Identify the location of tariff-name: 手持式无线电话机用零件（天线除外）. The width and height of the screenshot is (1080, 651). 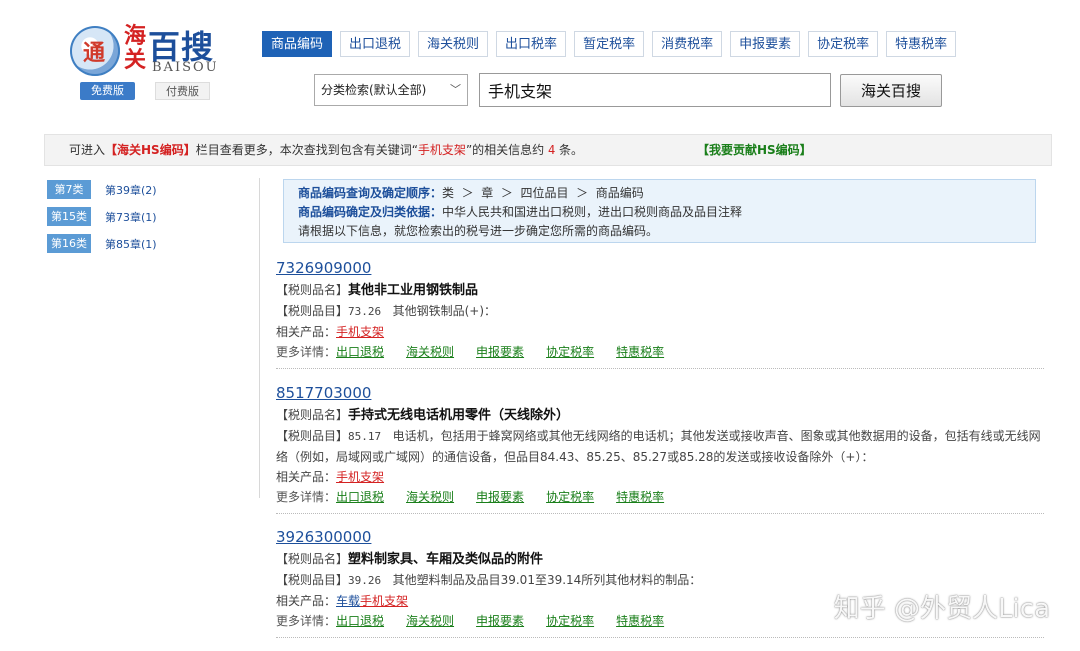
(459, 415).